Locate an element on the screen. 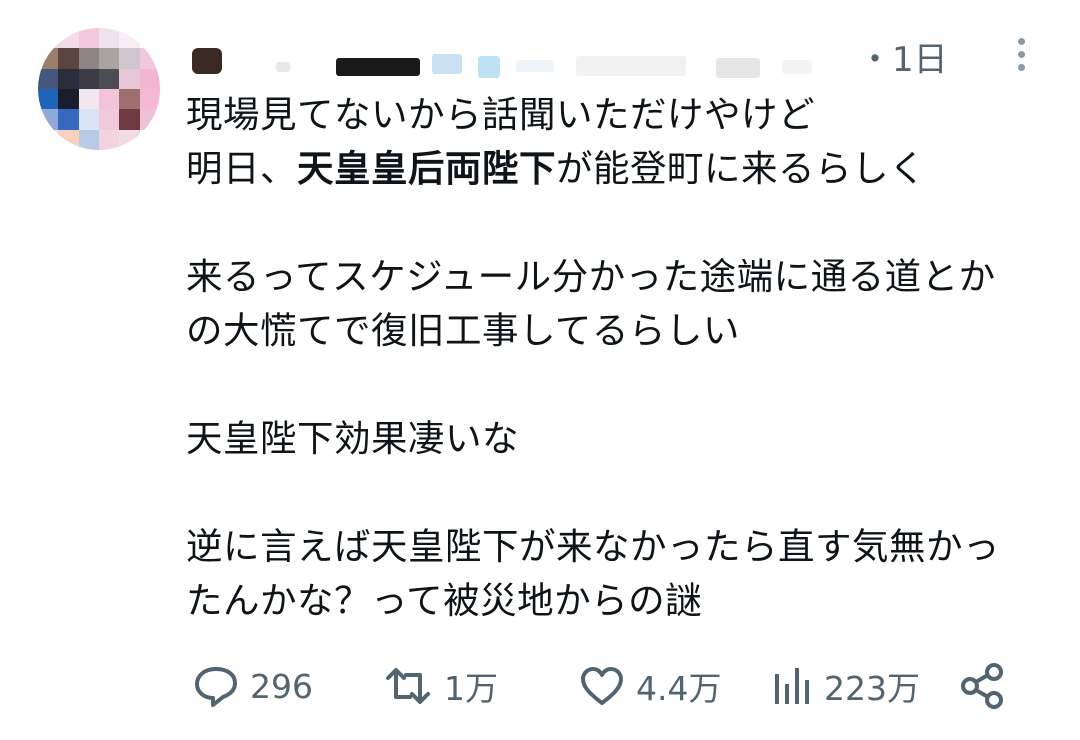 Image resolution: width=1080 pixels, height=740 pixels. heart-icon is located at coordinates (602, 686).